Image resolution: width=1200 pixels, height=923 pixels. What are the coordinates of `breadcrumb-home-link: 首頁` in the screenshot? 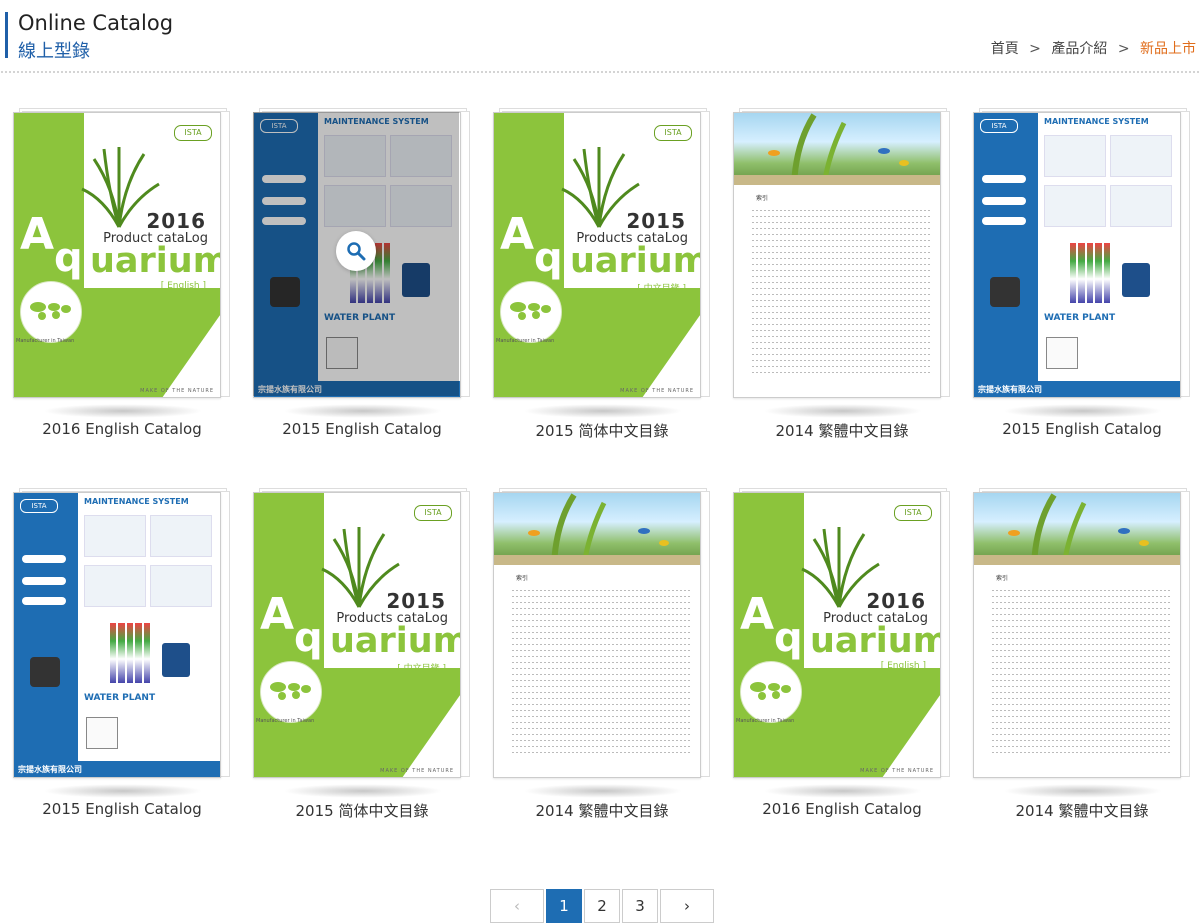 It's located at (1005, 49).